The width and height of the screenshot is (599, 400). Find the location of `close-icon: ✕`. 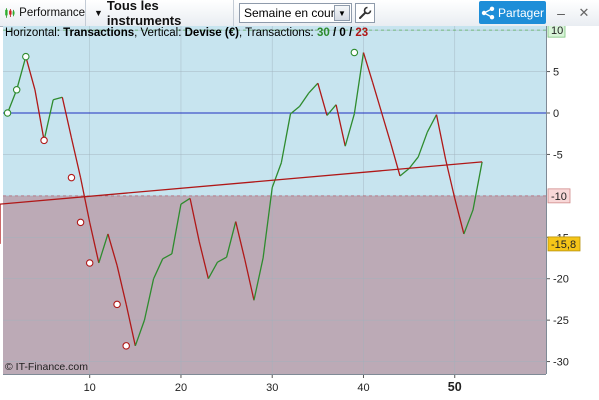

close-icon: ✕ is located at coordinates (584, 12).